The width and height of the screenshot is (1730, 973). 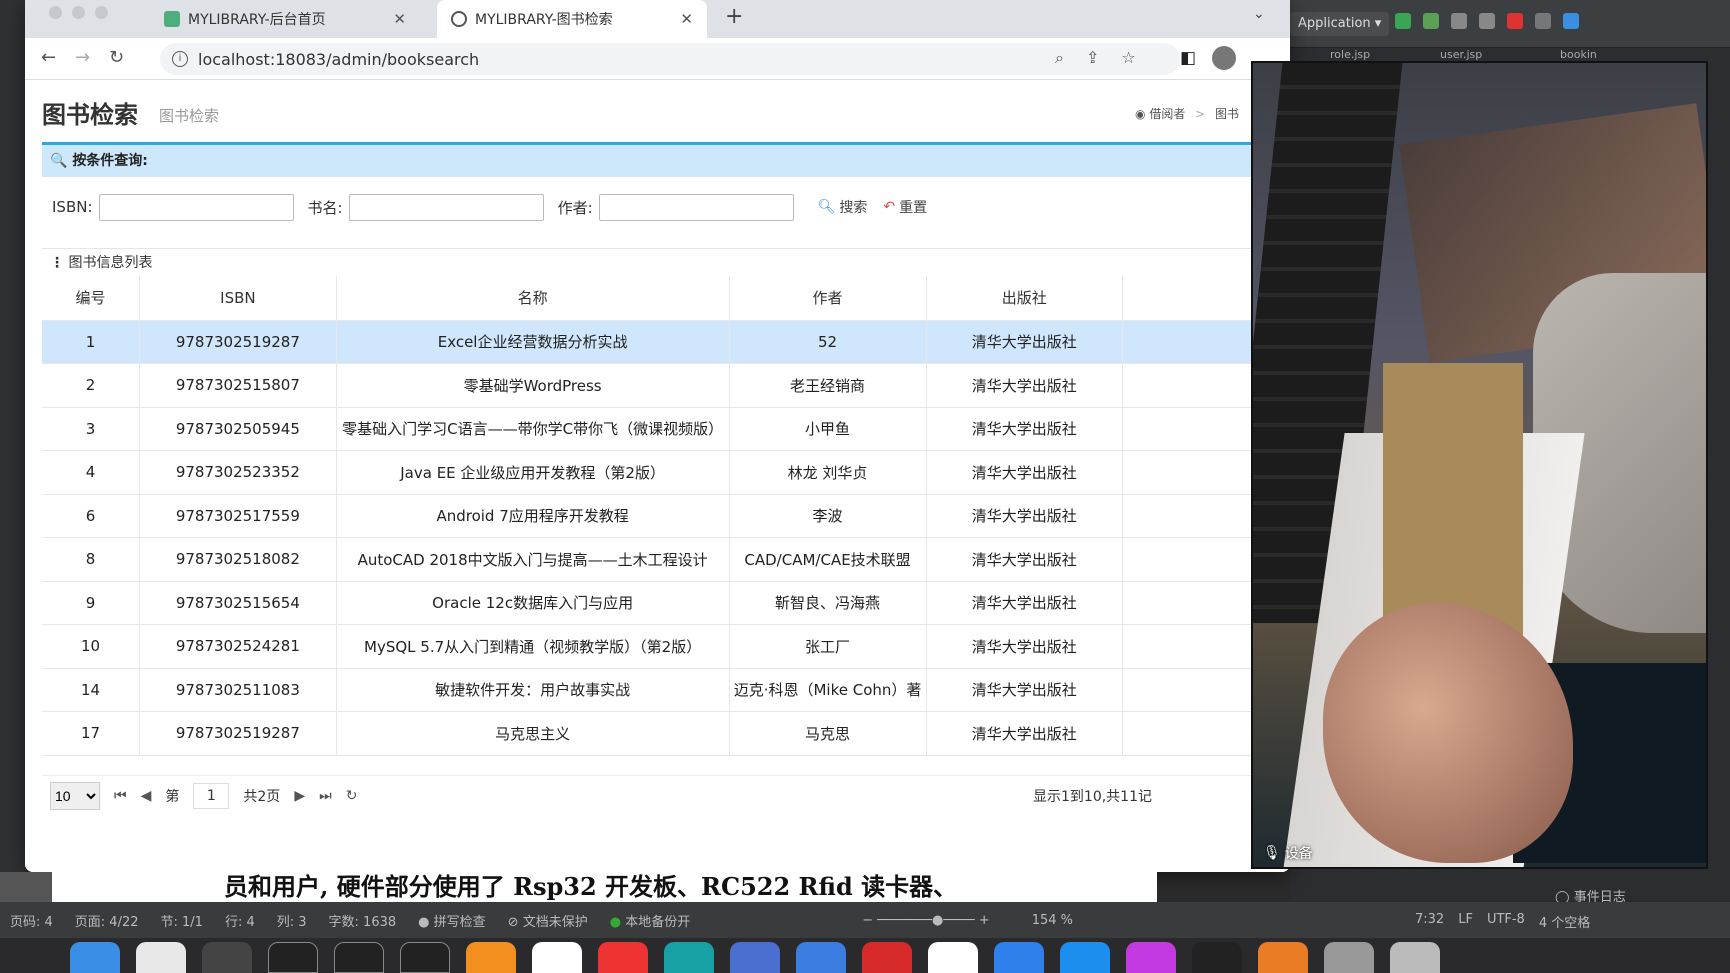 I want to click on ide-tab-user: user.jsp, so click(x=1461, y=54).